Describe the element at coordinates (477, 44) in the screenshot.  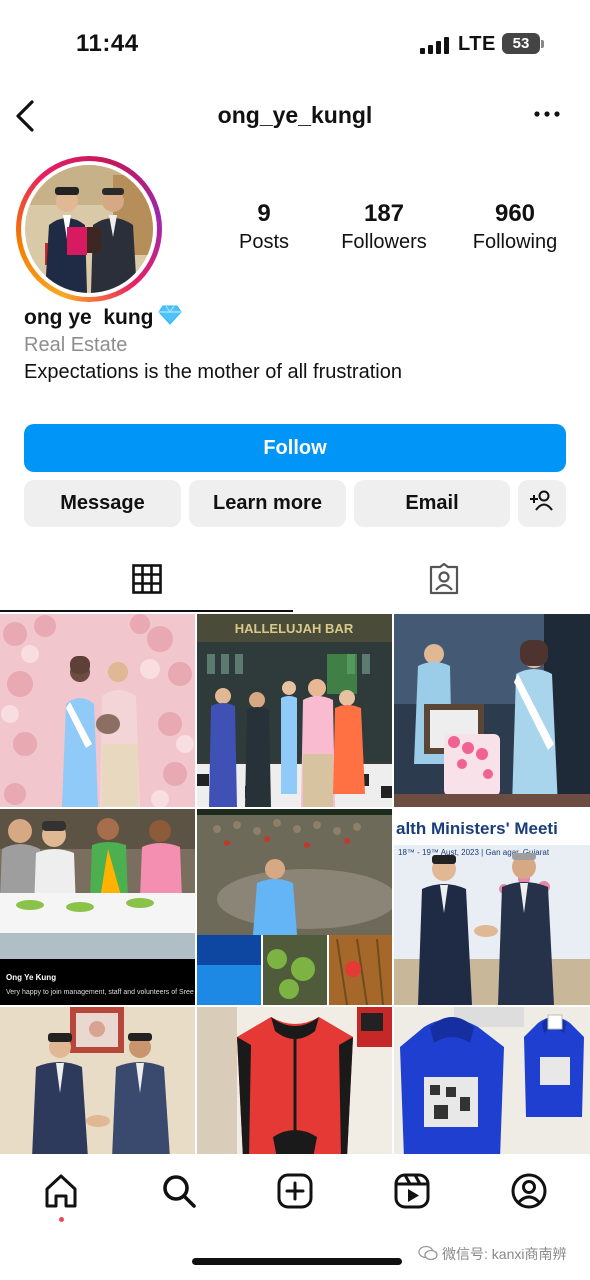
I see `network-label: LTE` at that location.